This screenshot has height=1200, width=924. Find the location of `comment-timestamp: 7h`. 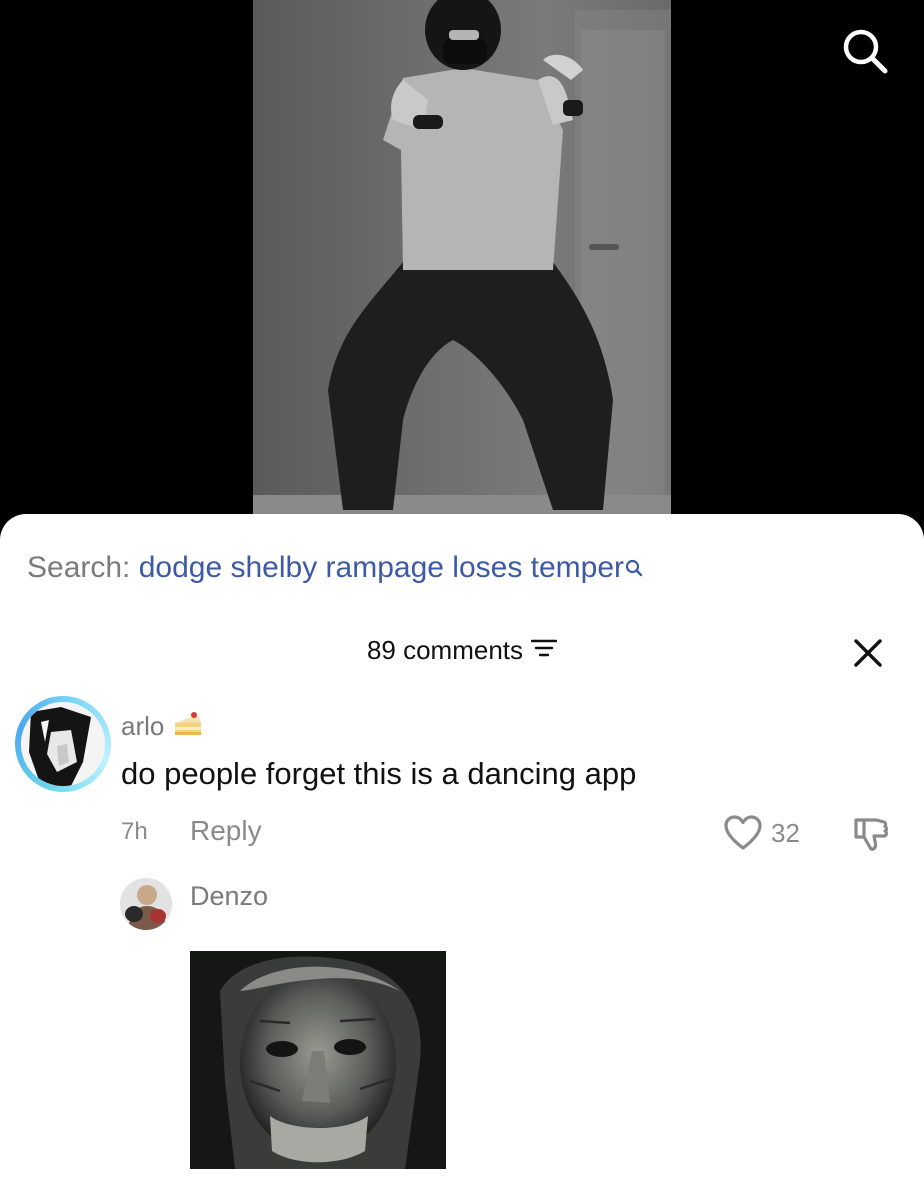

comment-timestamp: 7h is located at coordinates (134, 831).